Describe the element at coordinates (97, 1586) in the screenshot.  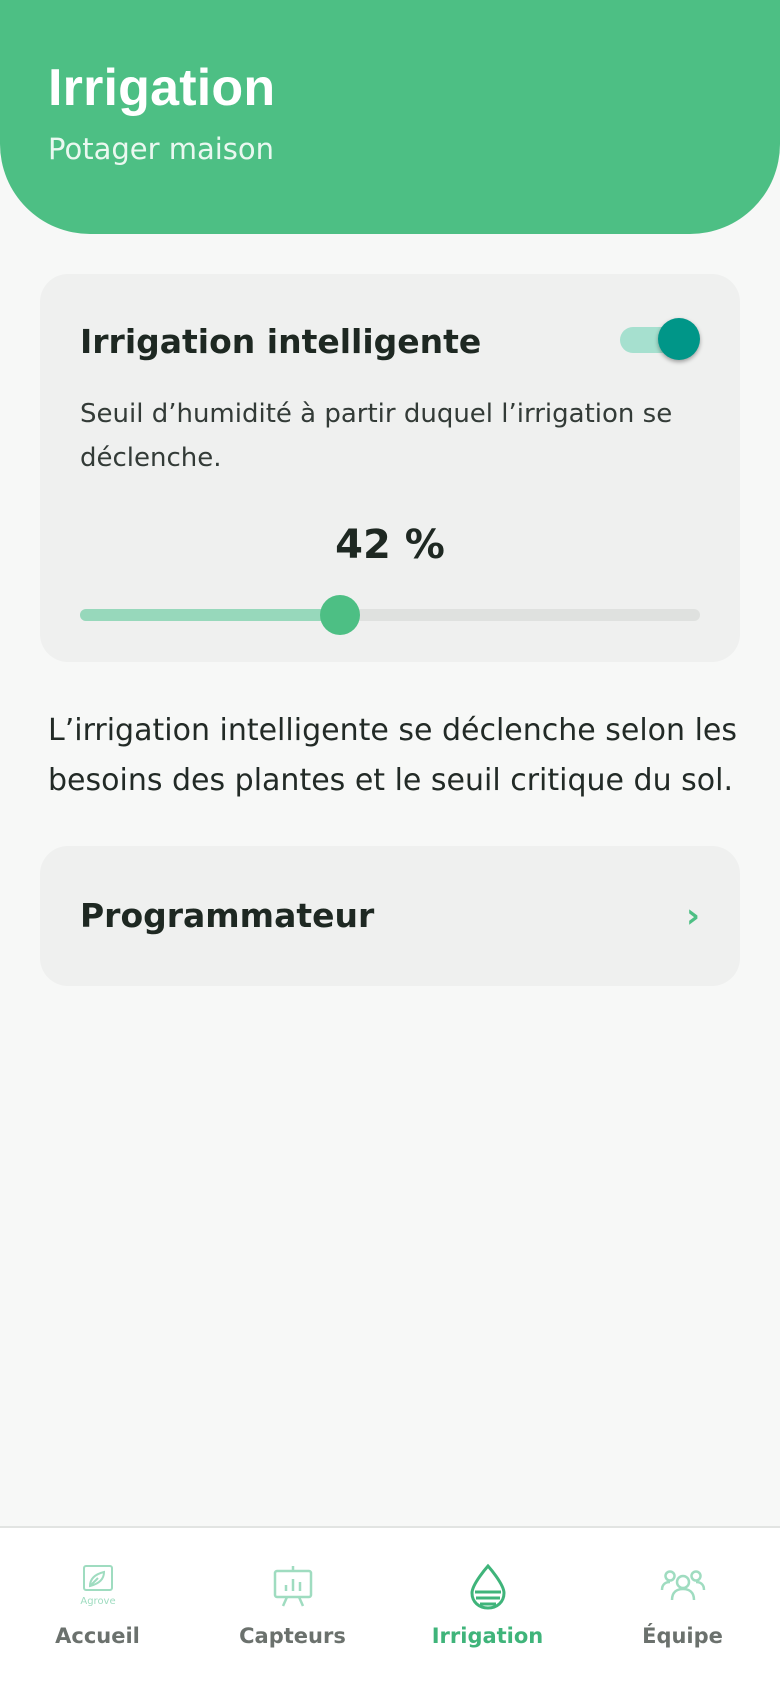
I see `agrove-logo-icon: Agrove` at that location.